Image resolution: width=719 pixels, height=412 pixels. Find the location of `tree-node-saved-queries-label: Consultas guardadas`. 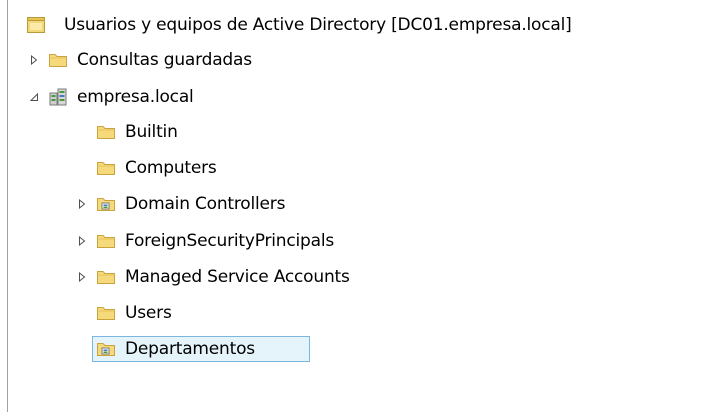

tree-node-saved-queries-label: Consultas guardadas is located at coordinates (164, 60).